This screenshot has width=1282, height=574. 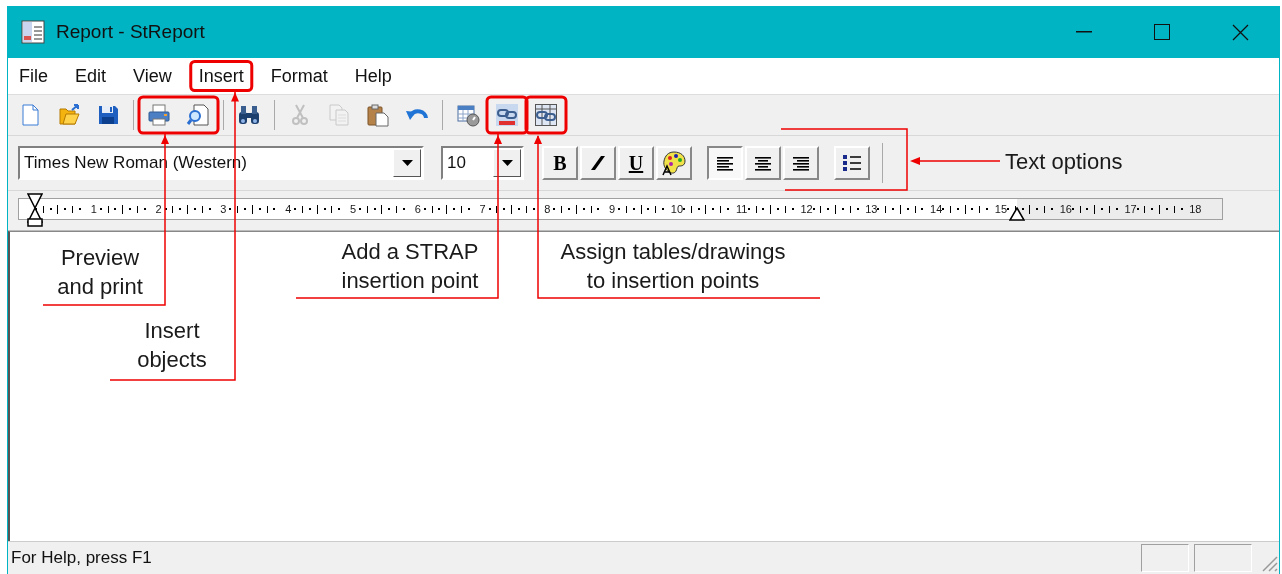 I want to click on ruler-number: 17, so click(x=1130, y=209).